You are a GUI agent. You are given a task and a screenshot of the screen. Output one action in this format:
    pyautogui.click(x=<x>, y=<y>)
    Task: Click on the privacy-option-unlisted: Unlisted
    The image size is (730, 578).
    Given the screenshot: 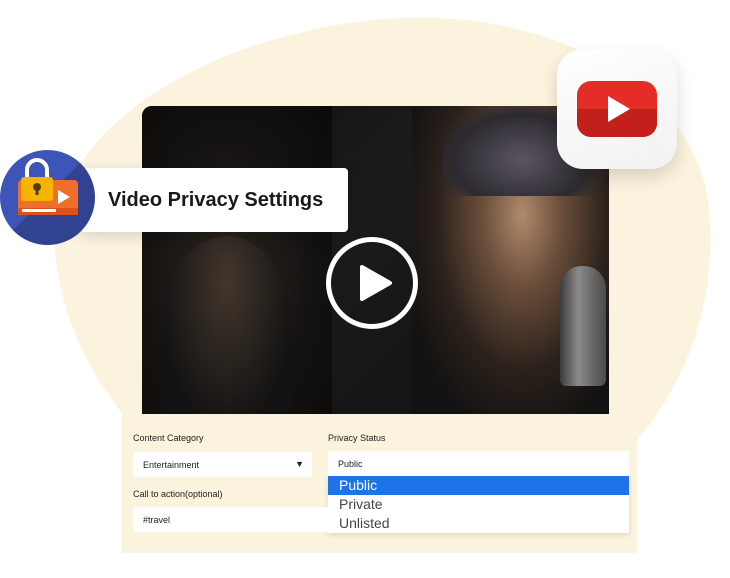 What is the action you would take?
    pyautogui.click(x=478, y=523)
    